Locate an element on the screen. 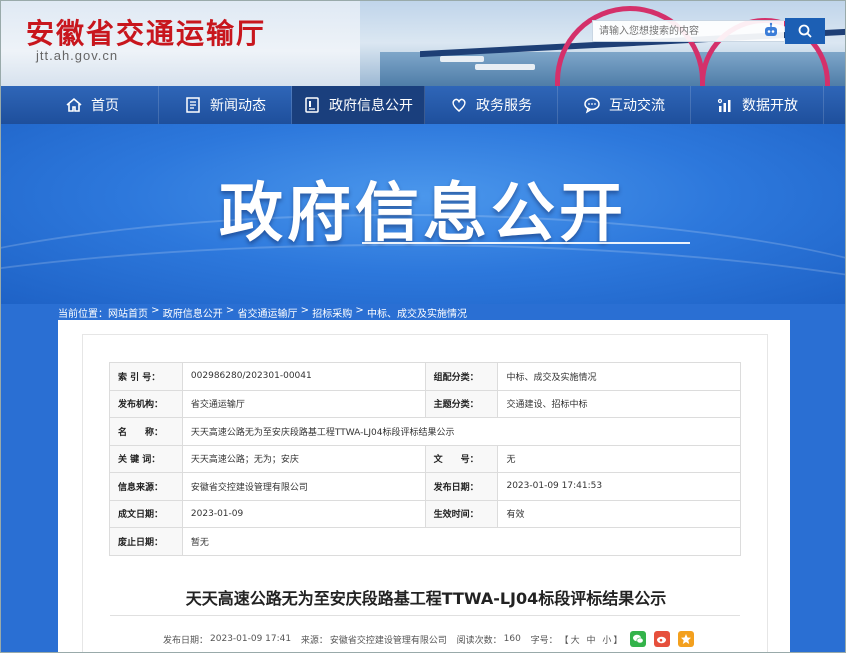  created-value: 2023-01-09 is located at coordinates (303, 513).